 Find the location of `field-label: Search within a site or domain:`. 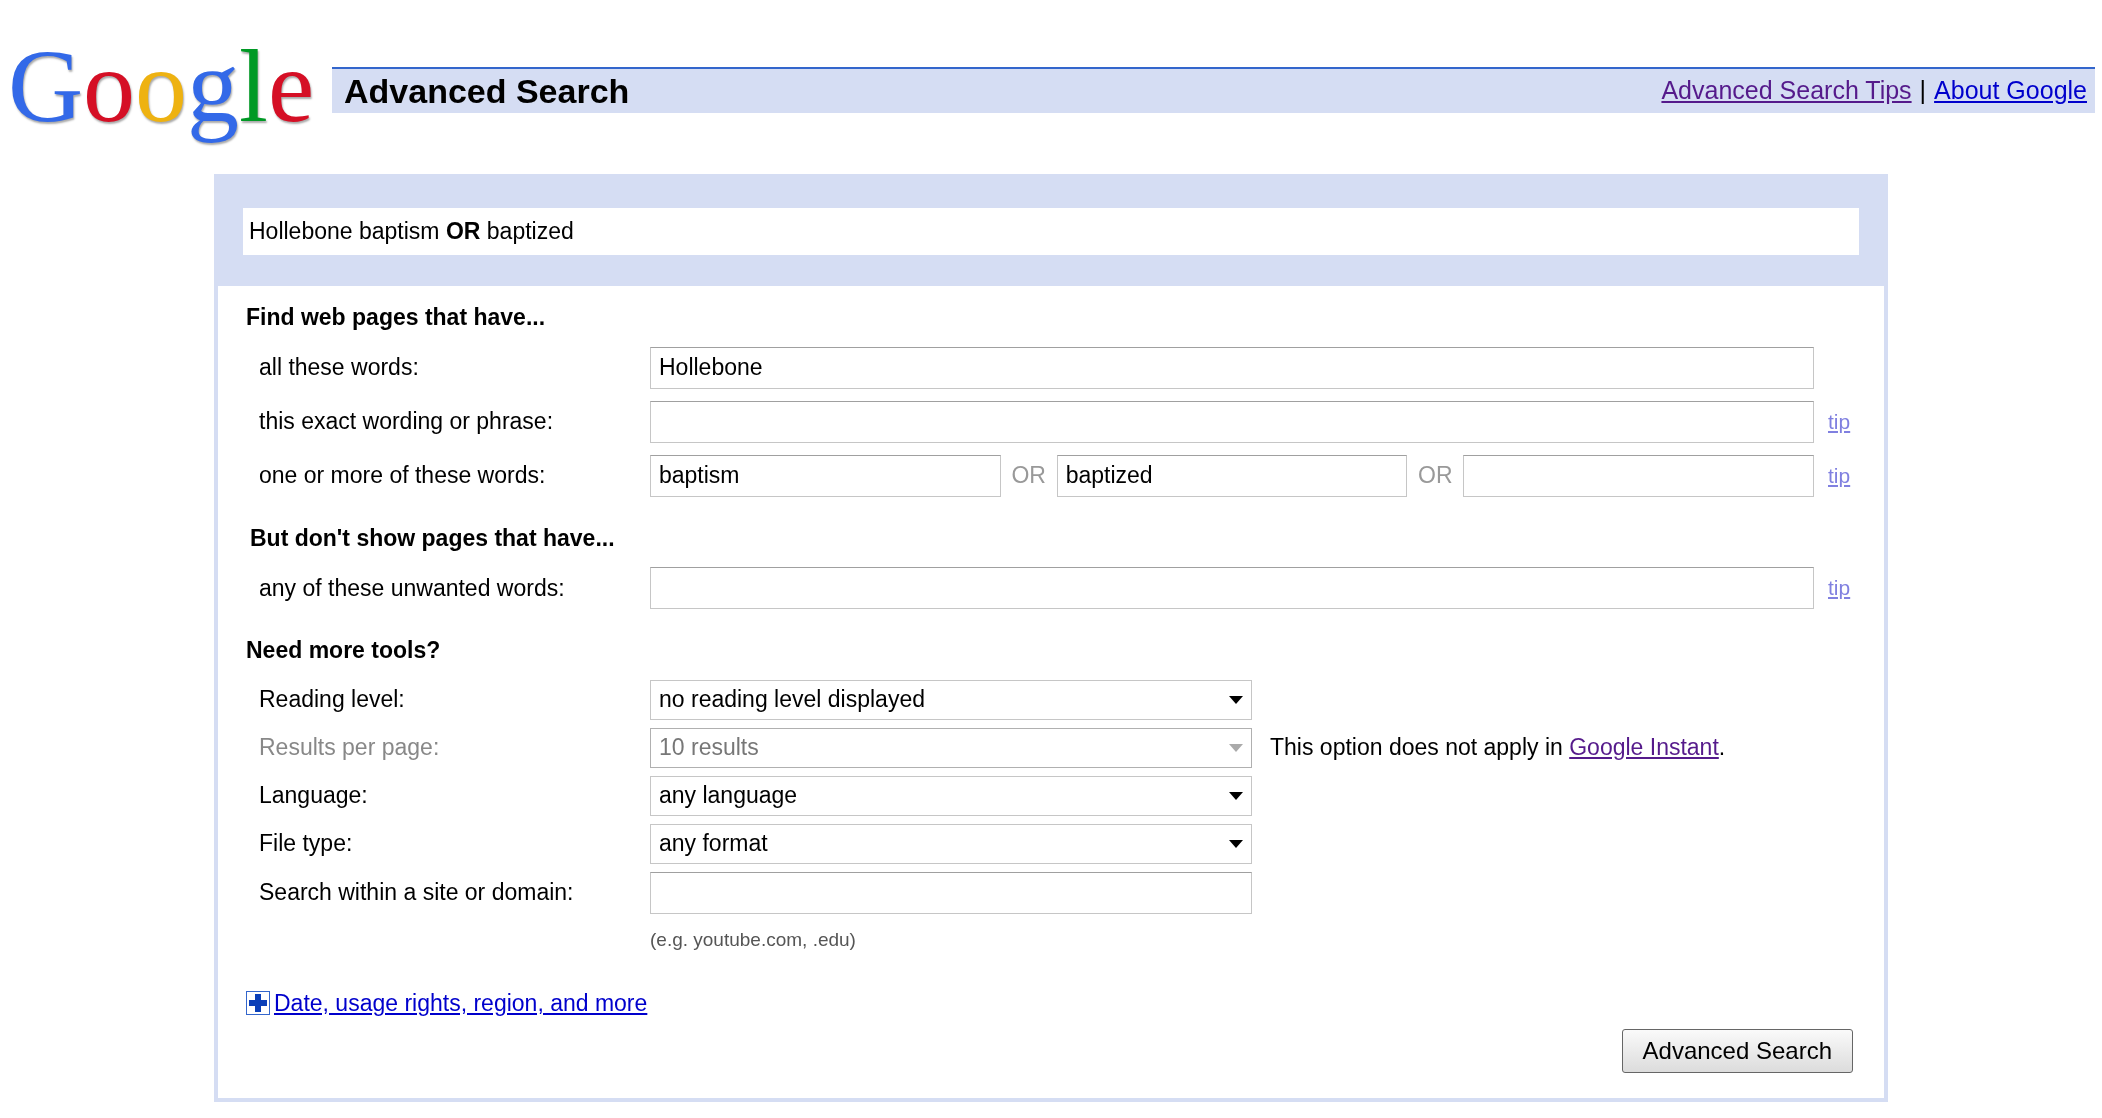

field-label: Search within a site or domain: is located at coordinates (417, 893).